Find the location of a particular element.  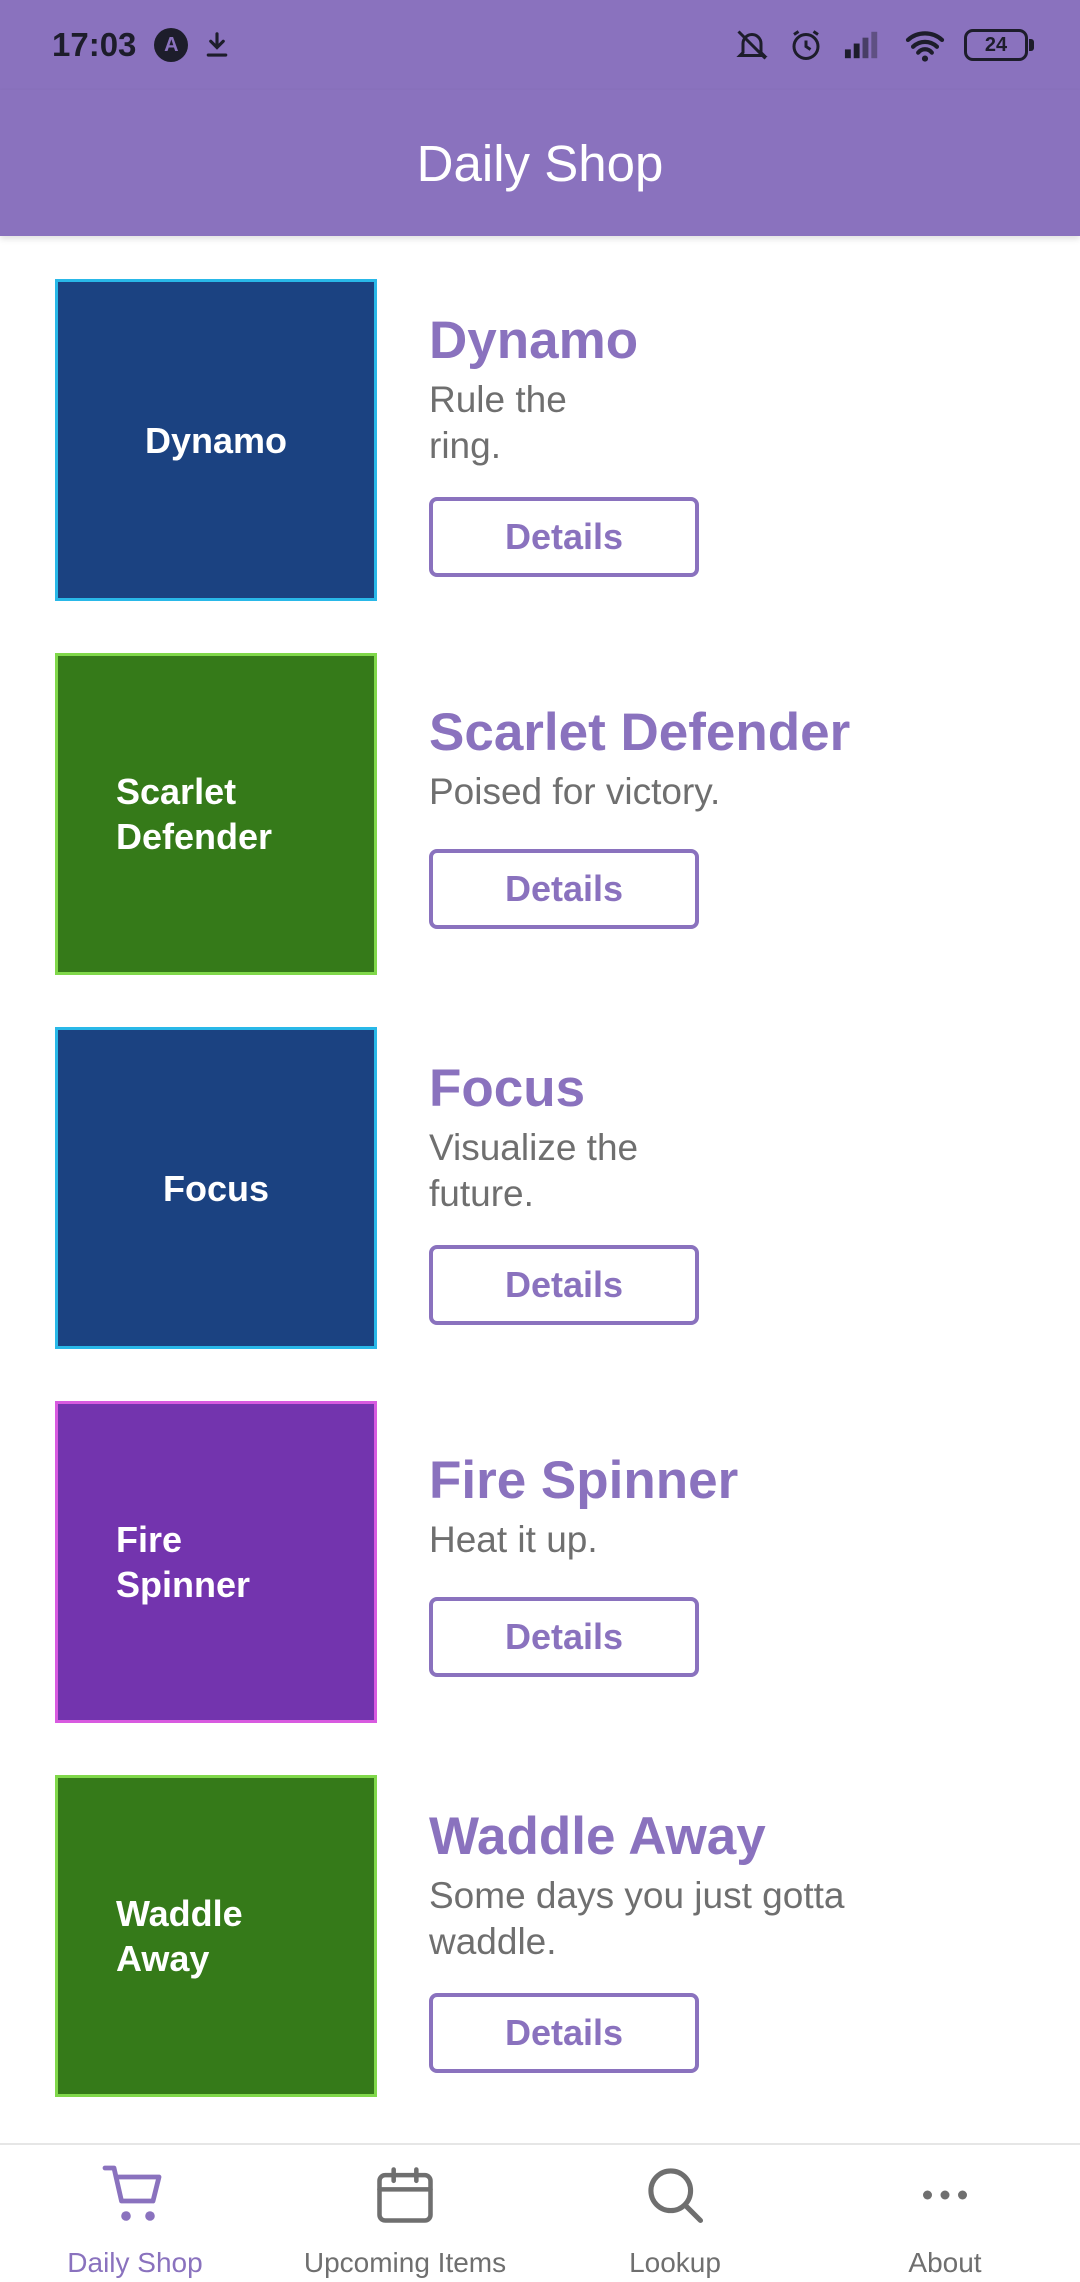

nav-label: Daily Shop is located at coordinates (135, 2262).